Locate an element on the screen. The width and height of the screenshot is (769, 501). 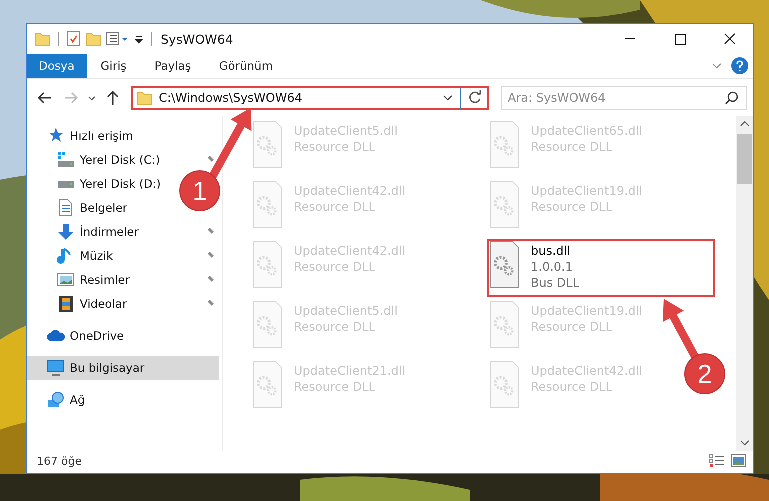
ribbon-tab: Dosya is located at coordinates (57, 66).